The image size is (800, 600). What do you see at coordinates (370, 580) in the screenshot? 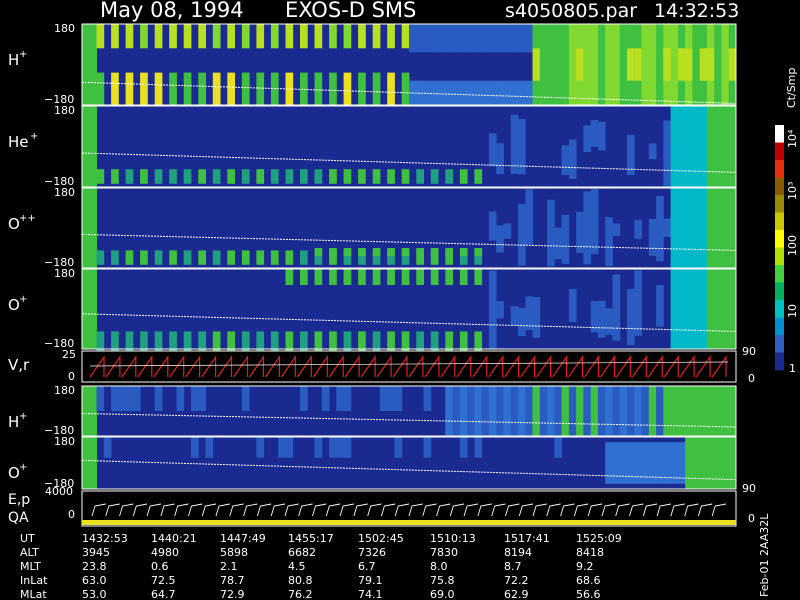
I see `x-axis-value: 79.1` at bounding box center [370, 580].